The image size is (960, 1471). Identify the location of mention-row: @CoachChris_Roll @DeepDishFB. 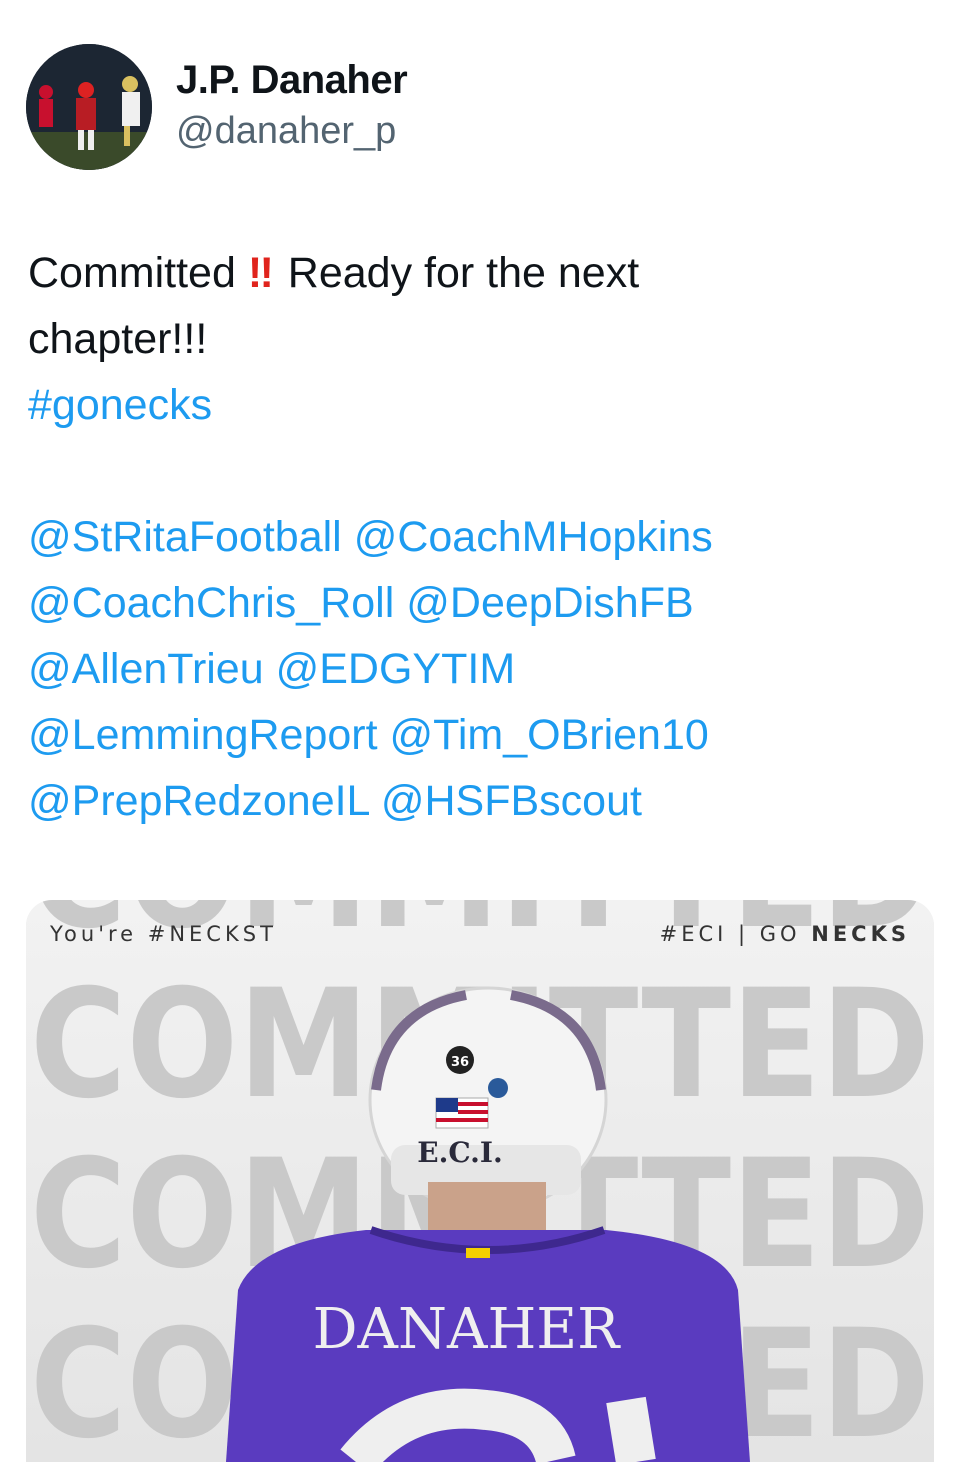
(478, 603).